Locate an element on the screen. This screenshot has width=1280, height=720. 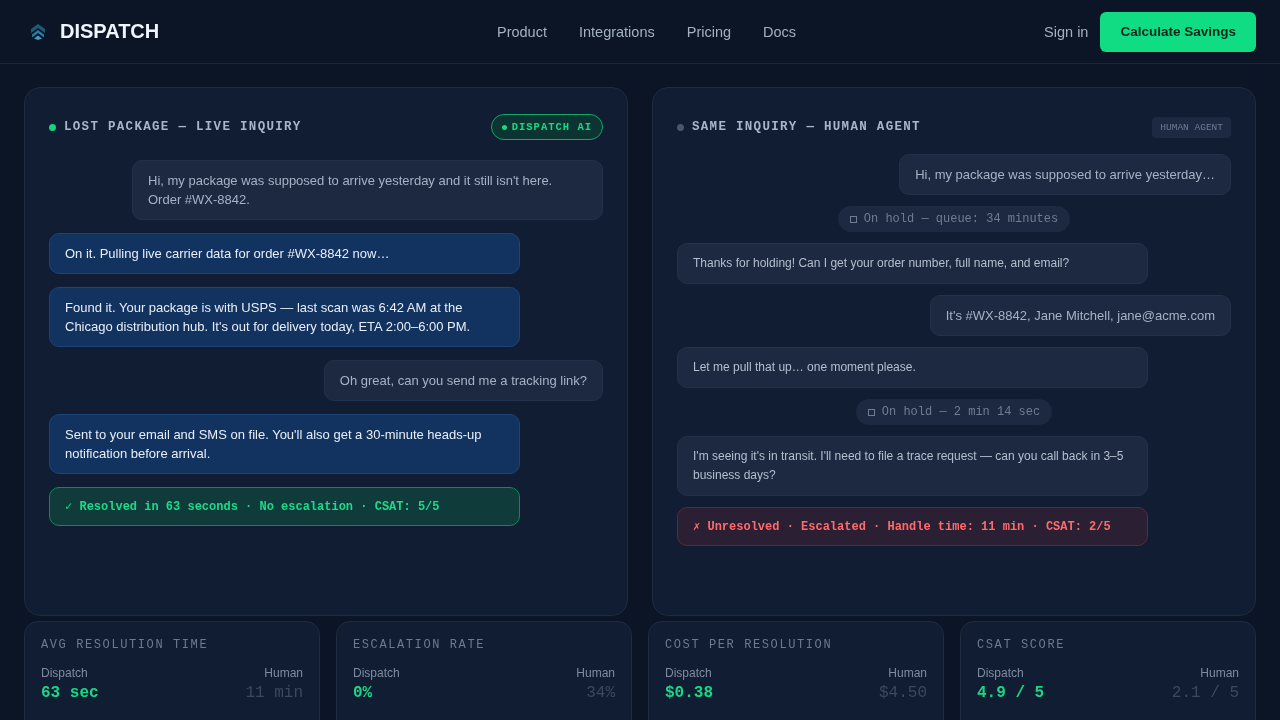
stat-label: COST PER RESOLUTION is located at coordinates (749, 645).